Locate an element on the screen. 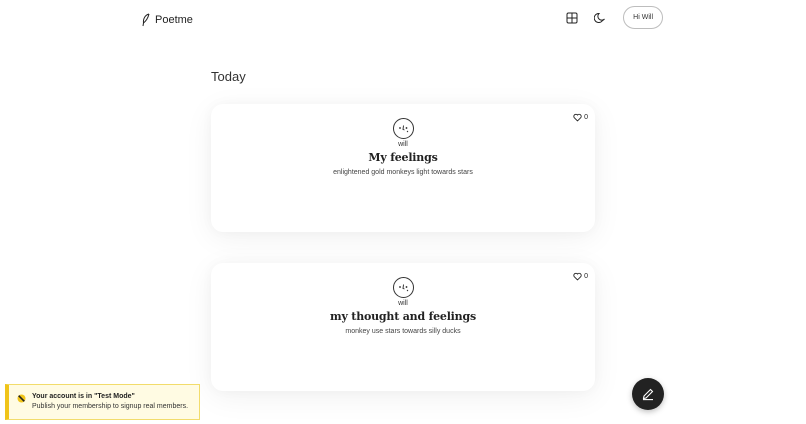  brand-name: Poetme is located at coordinates (174, 20).